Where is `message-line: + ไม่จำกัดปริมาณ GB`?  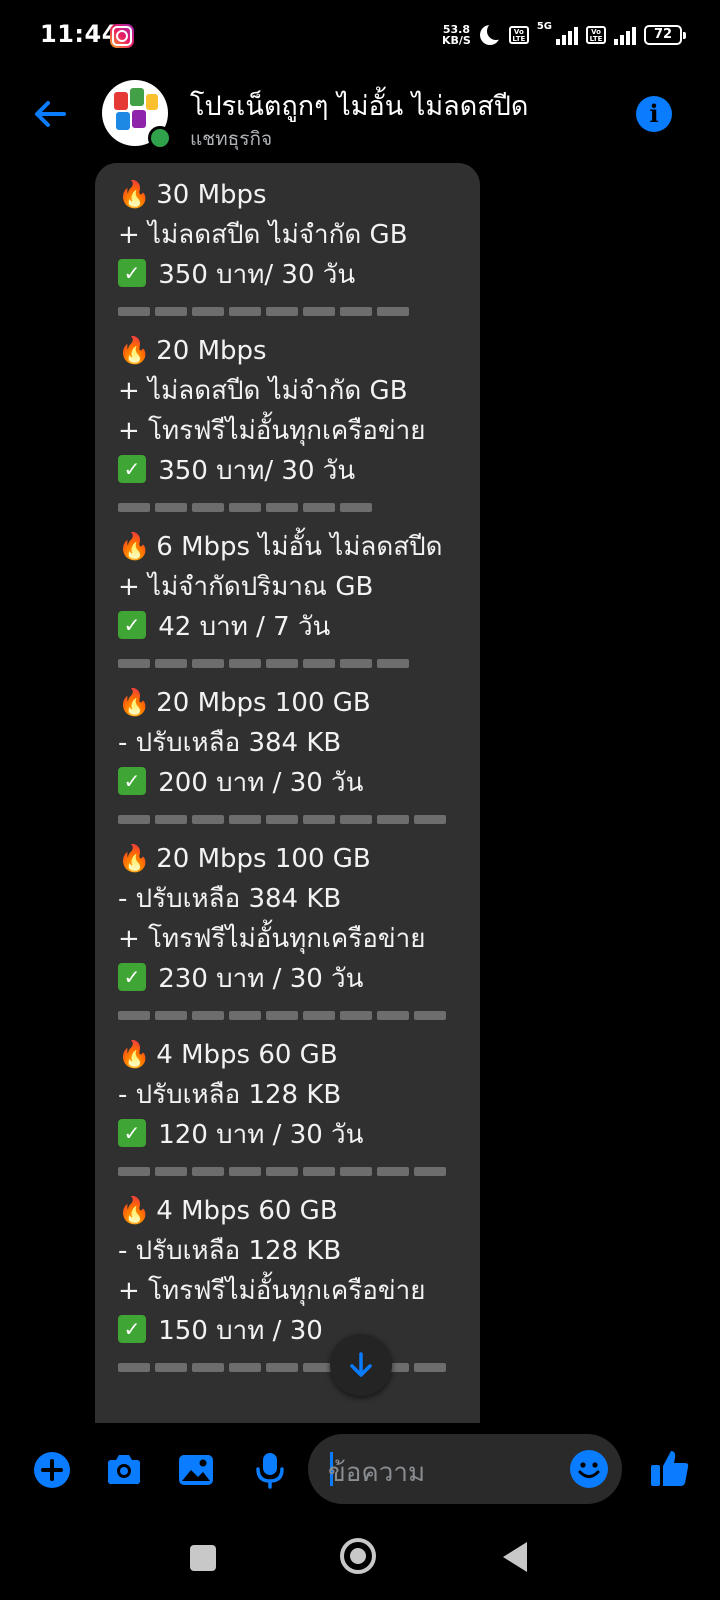 message-line: + ไม่จำกัดปริมาณ GB is located at coordinates (246, 587).